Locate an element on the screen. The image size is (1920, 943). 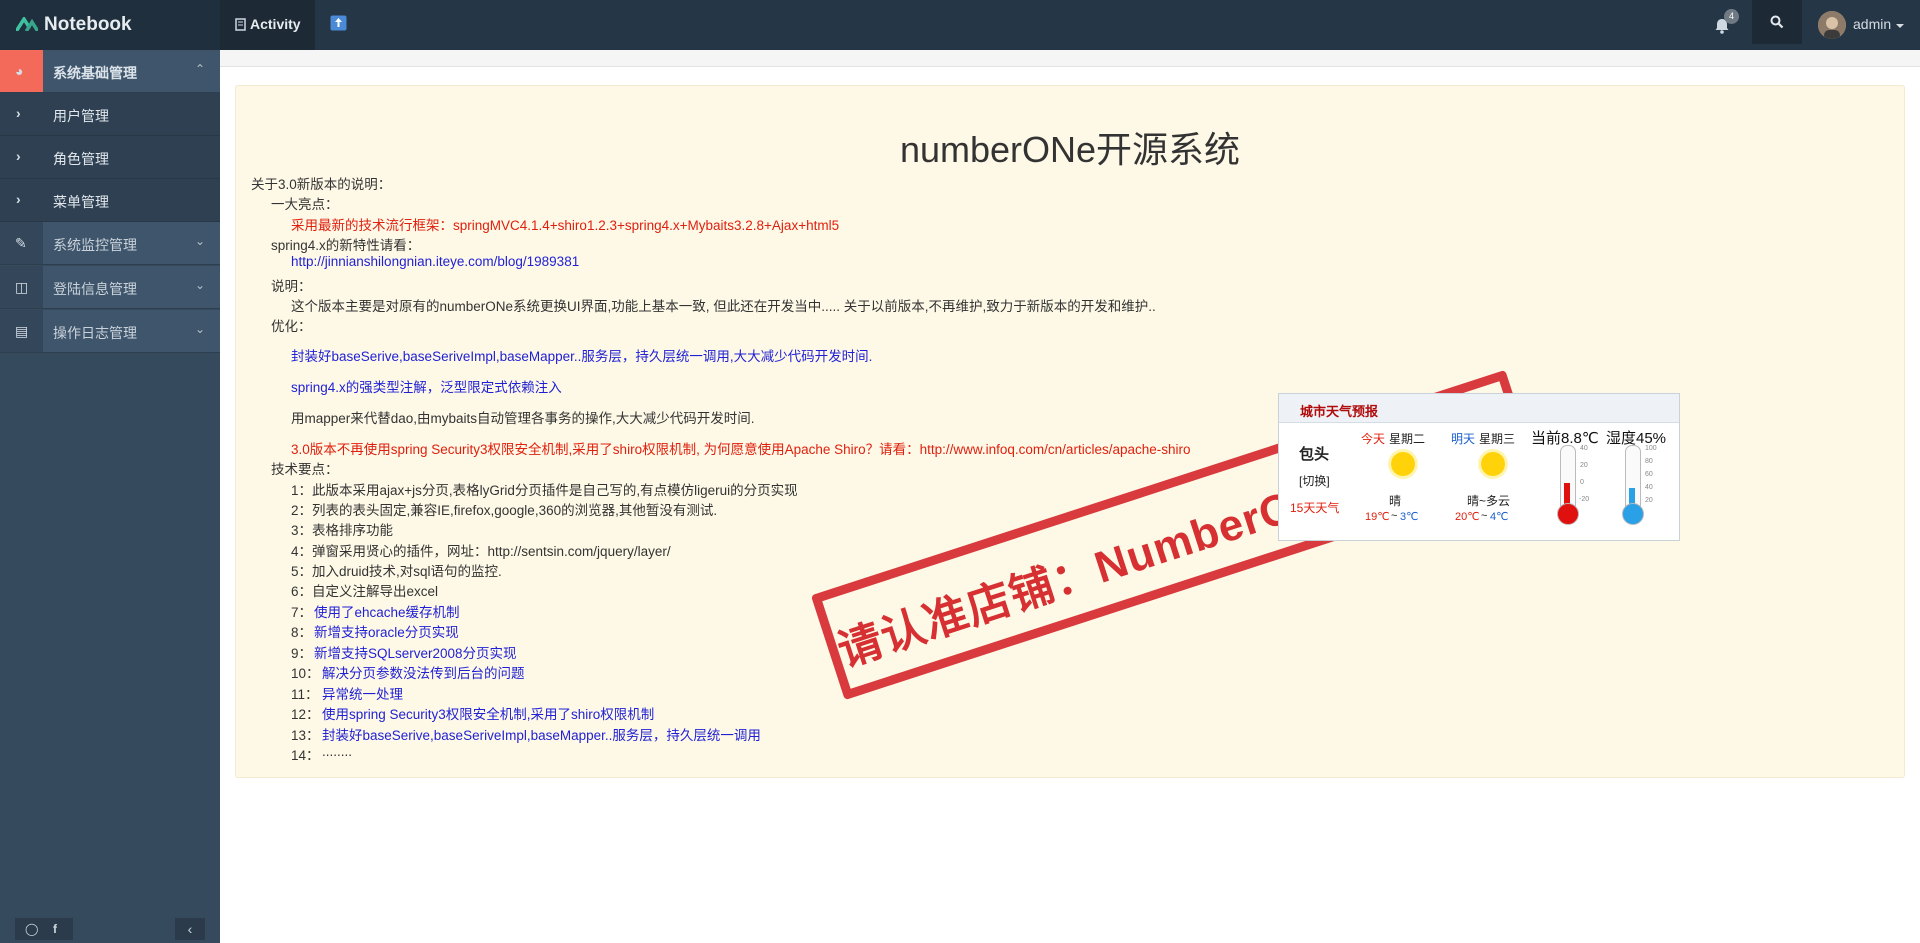
list-number: 14： is located at coordinates (305, 755).